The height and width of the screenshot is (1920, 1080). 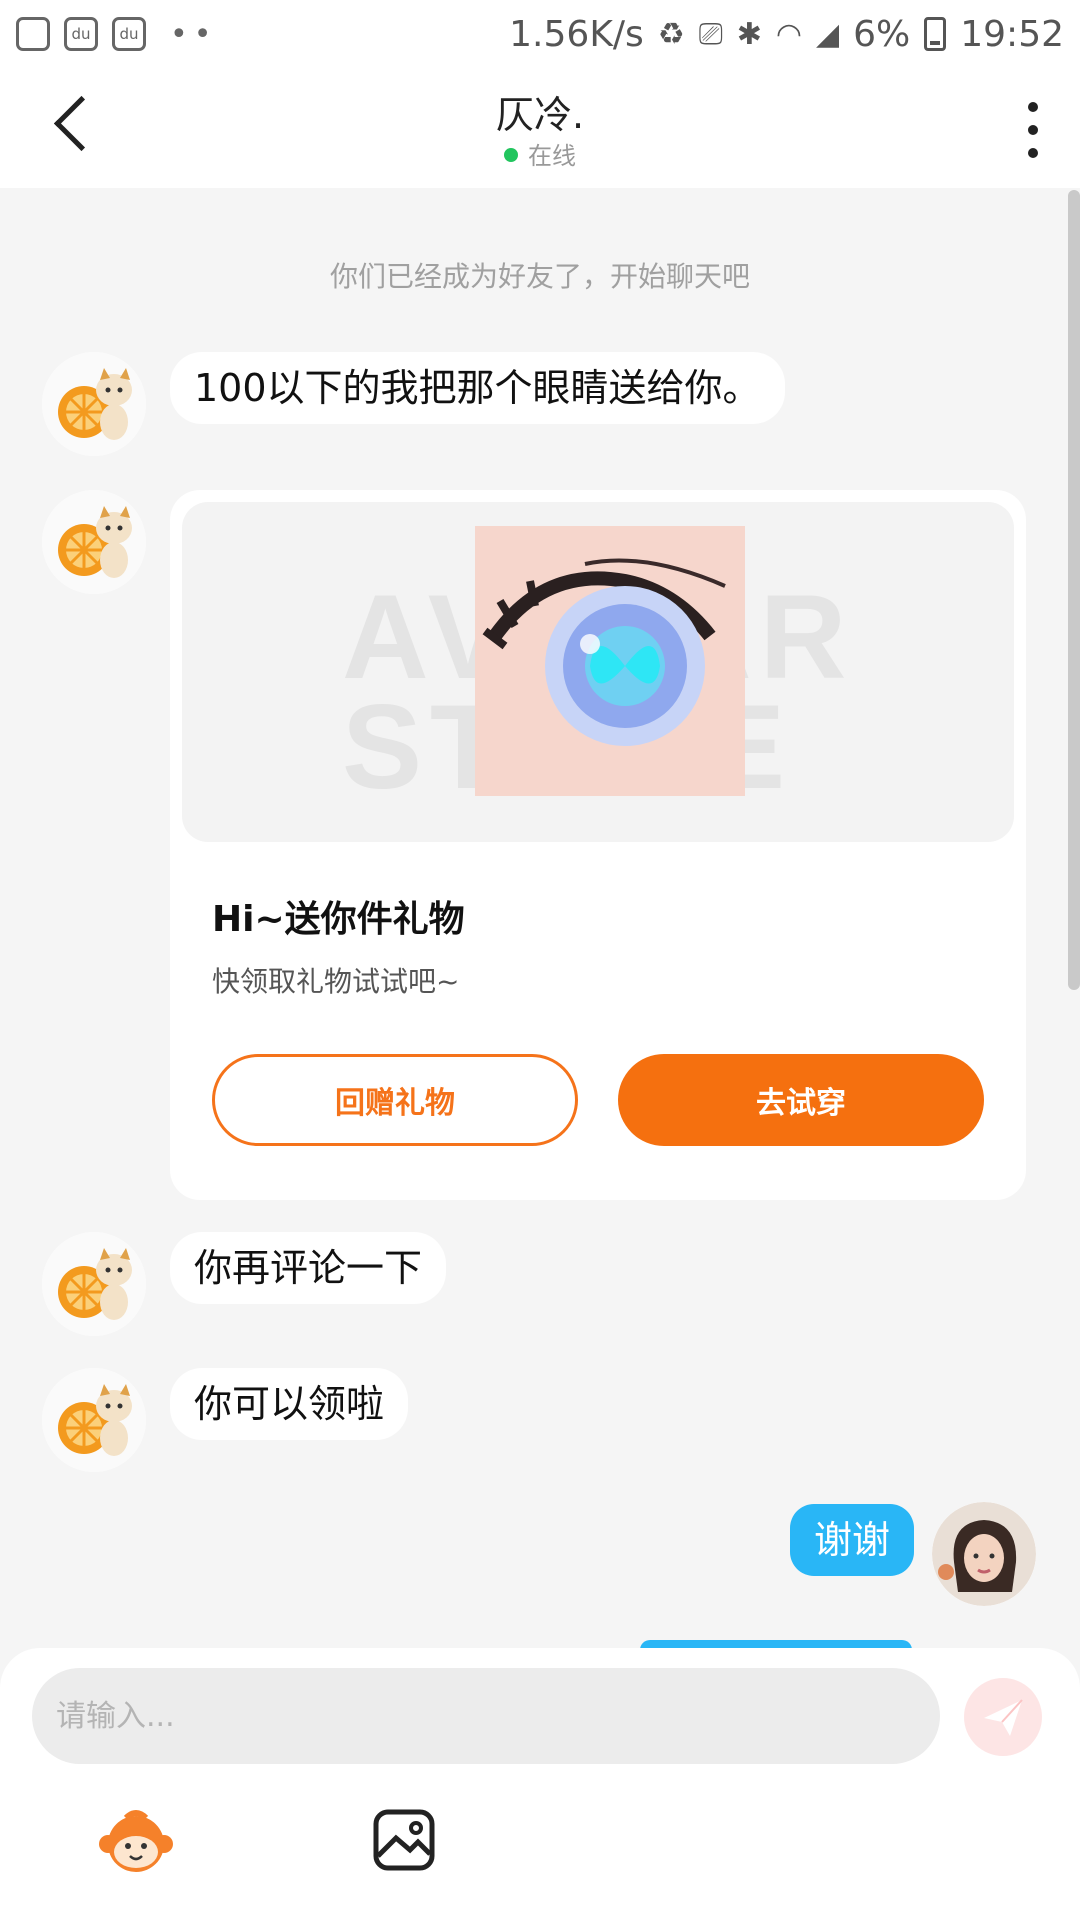 What do you see at coordinates (540, 1784) in the screenshot?
I see `composer-panel` at bounding box center [540, 1784].